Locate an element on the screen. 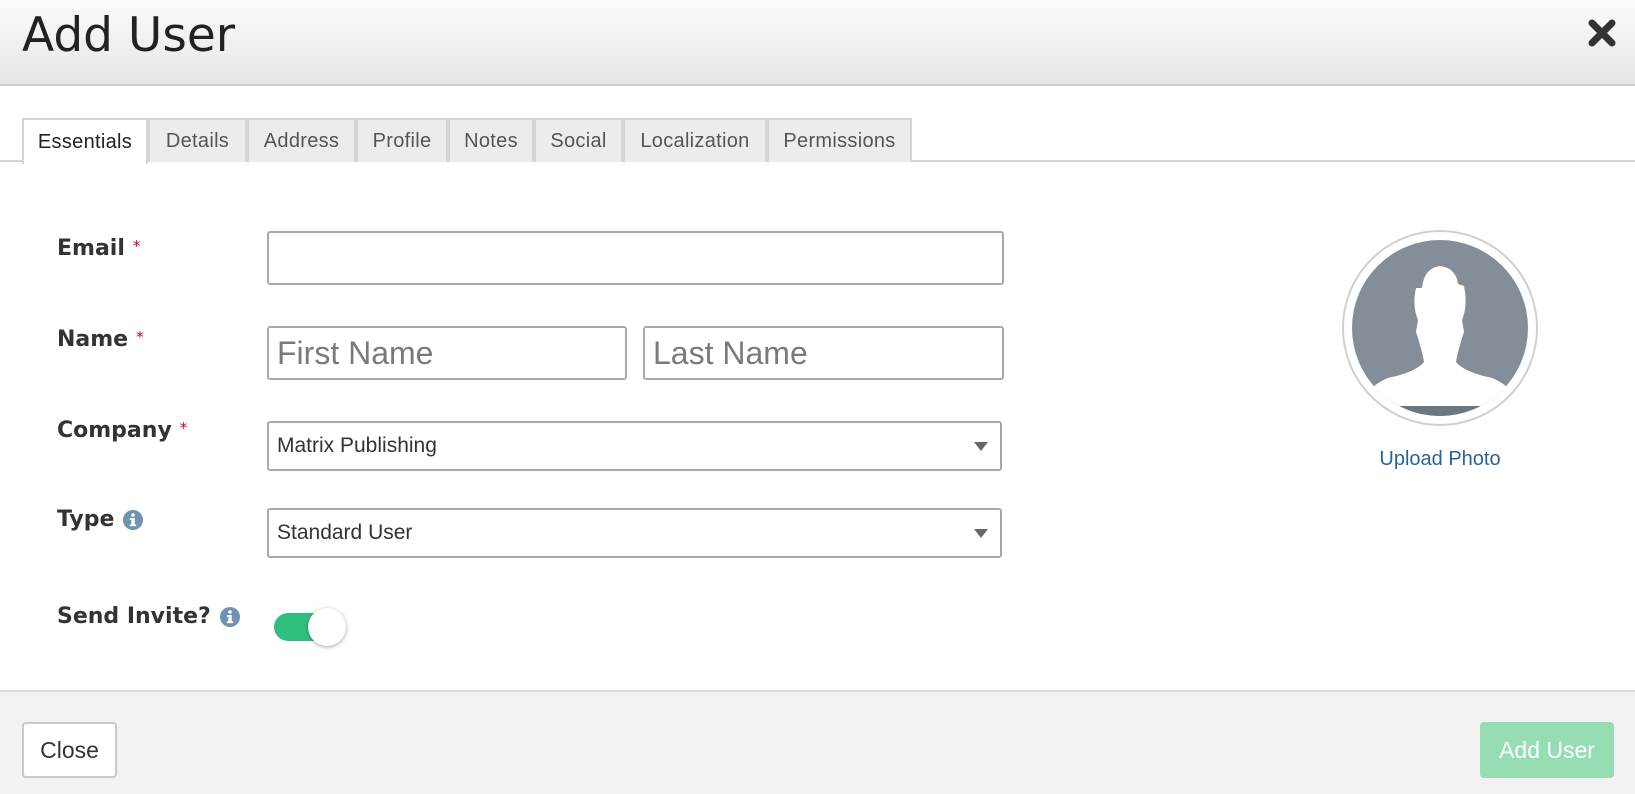 The height and width of the screenshot is (794, 1635). email-label: Email * is located at coordinates (98, 248).